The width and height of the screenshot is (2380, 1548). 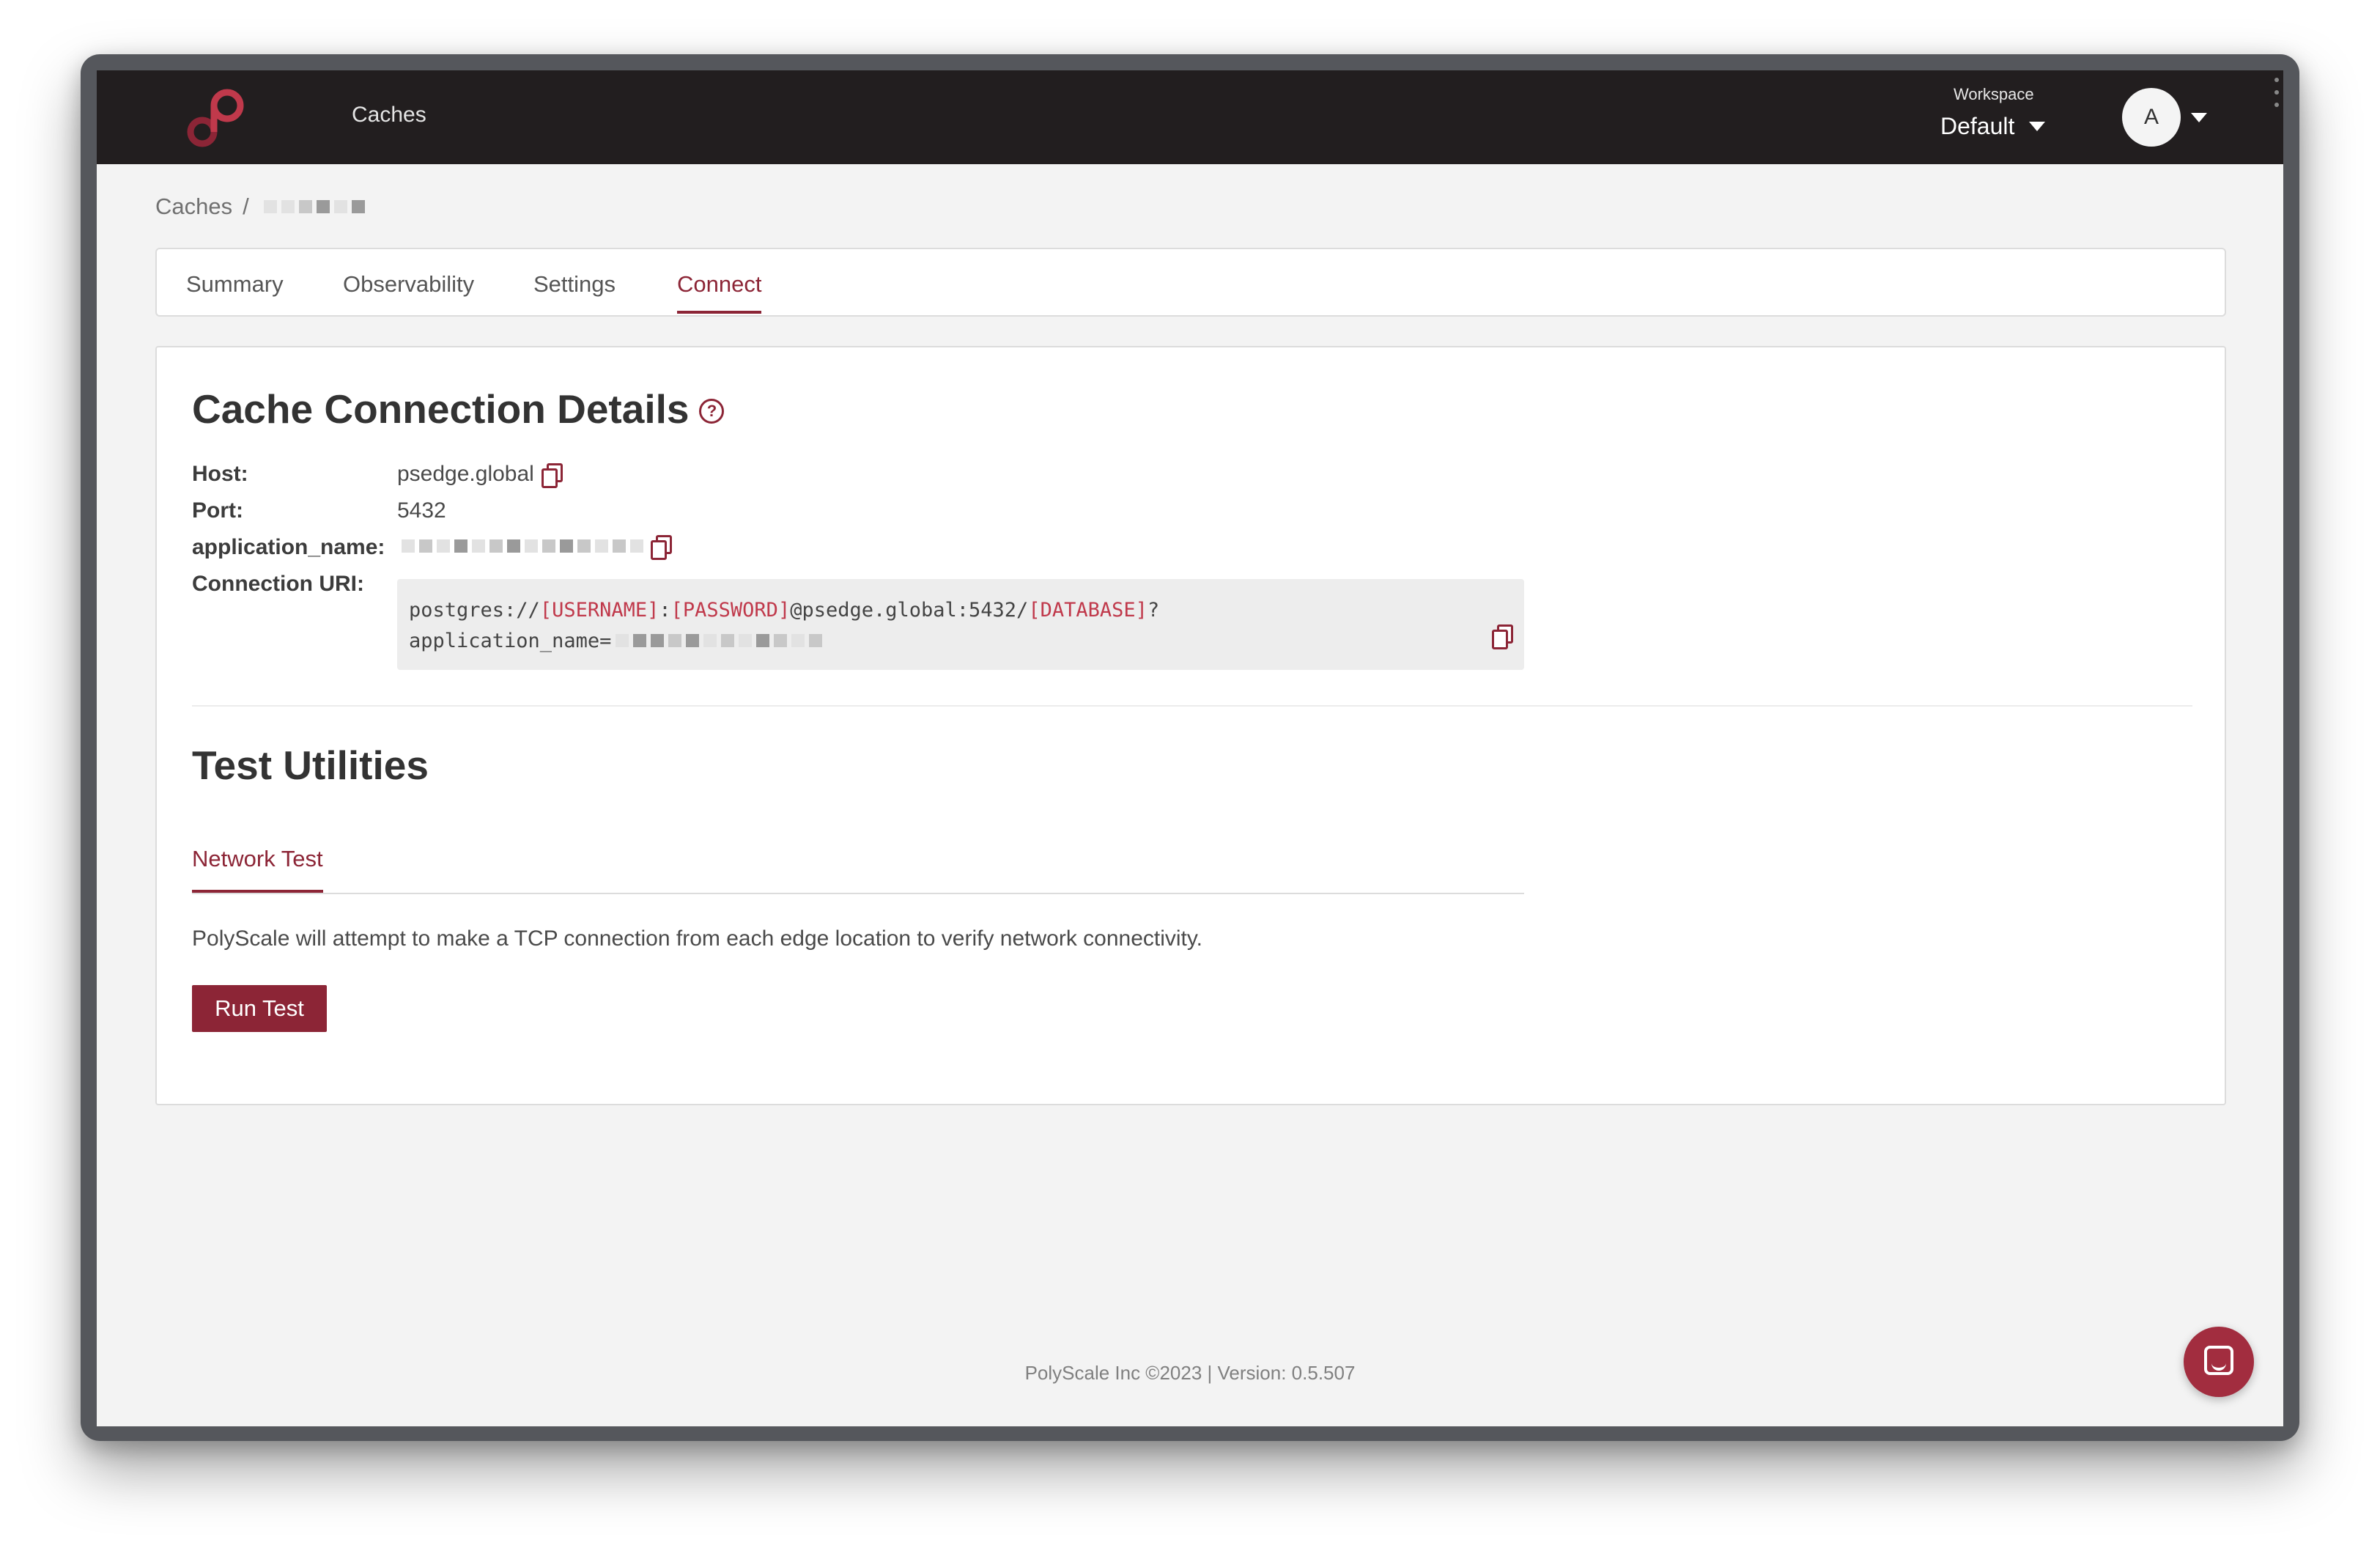 What do you see at coordinates (1190, 1373) in the screenshot?
I see `footer-text: PolyScale Inc ©2023 | Version: 0.5.507` at bounding box center [1190, 1373].